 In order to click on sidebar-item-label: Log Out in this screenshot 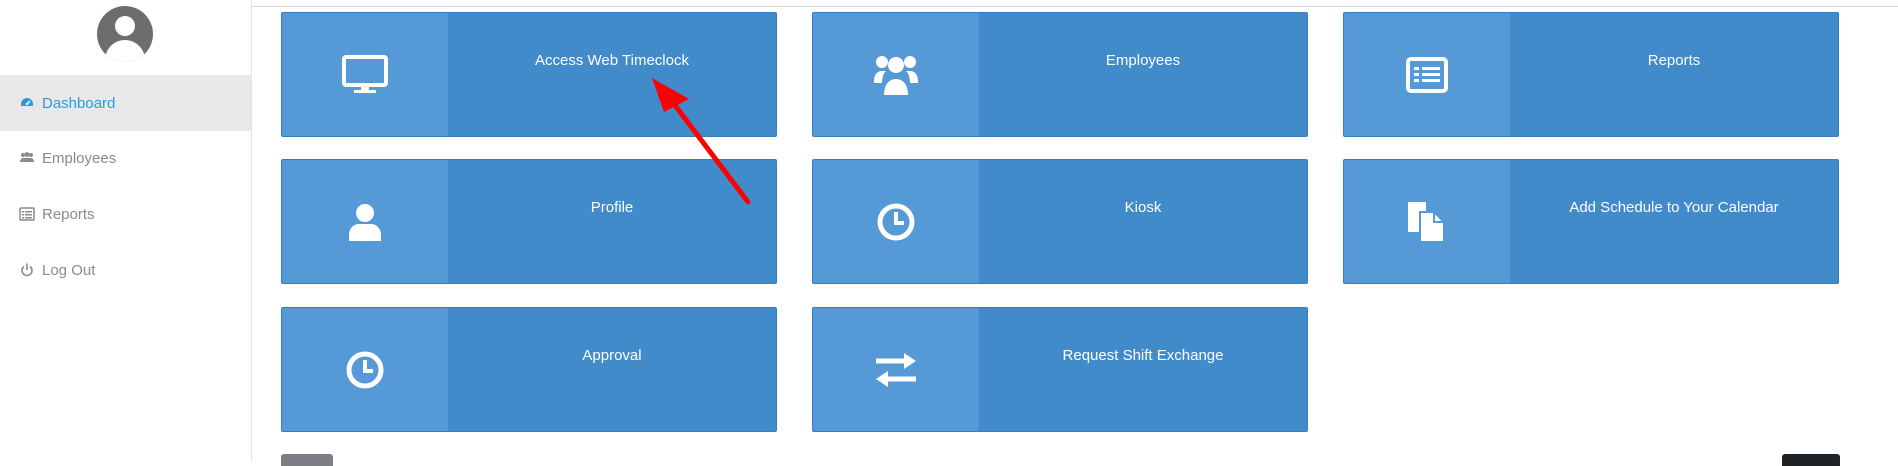, I will do `click(69, 270)`.